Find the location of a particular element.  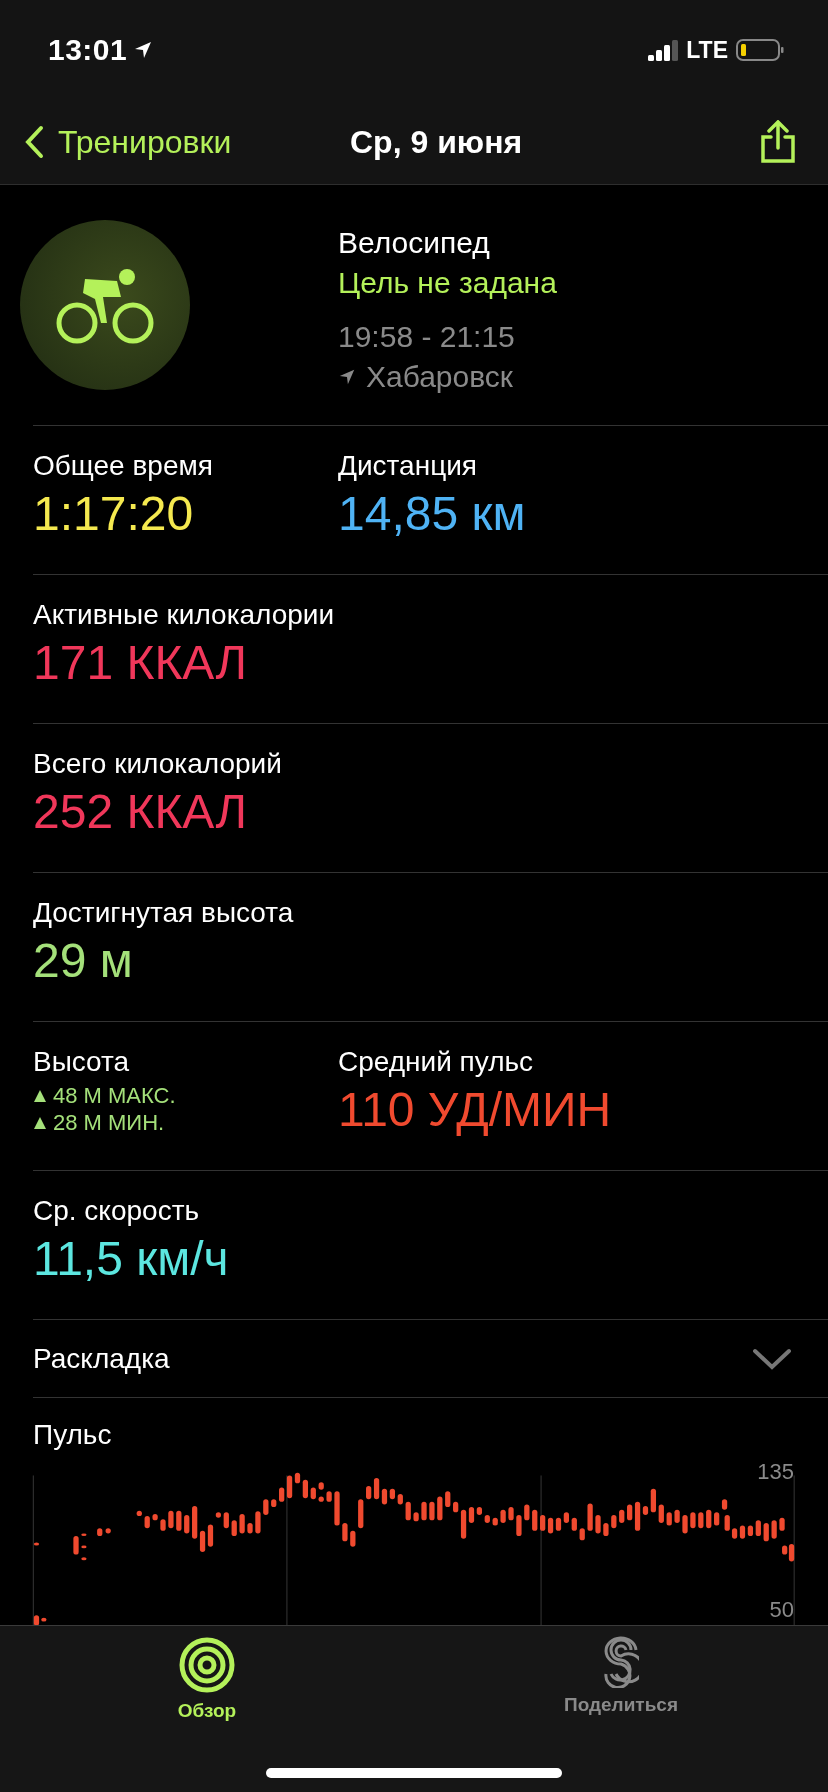

back-chevron-icon is located at coordinates (34, 142).